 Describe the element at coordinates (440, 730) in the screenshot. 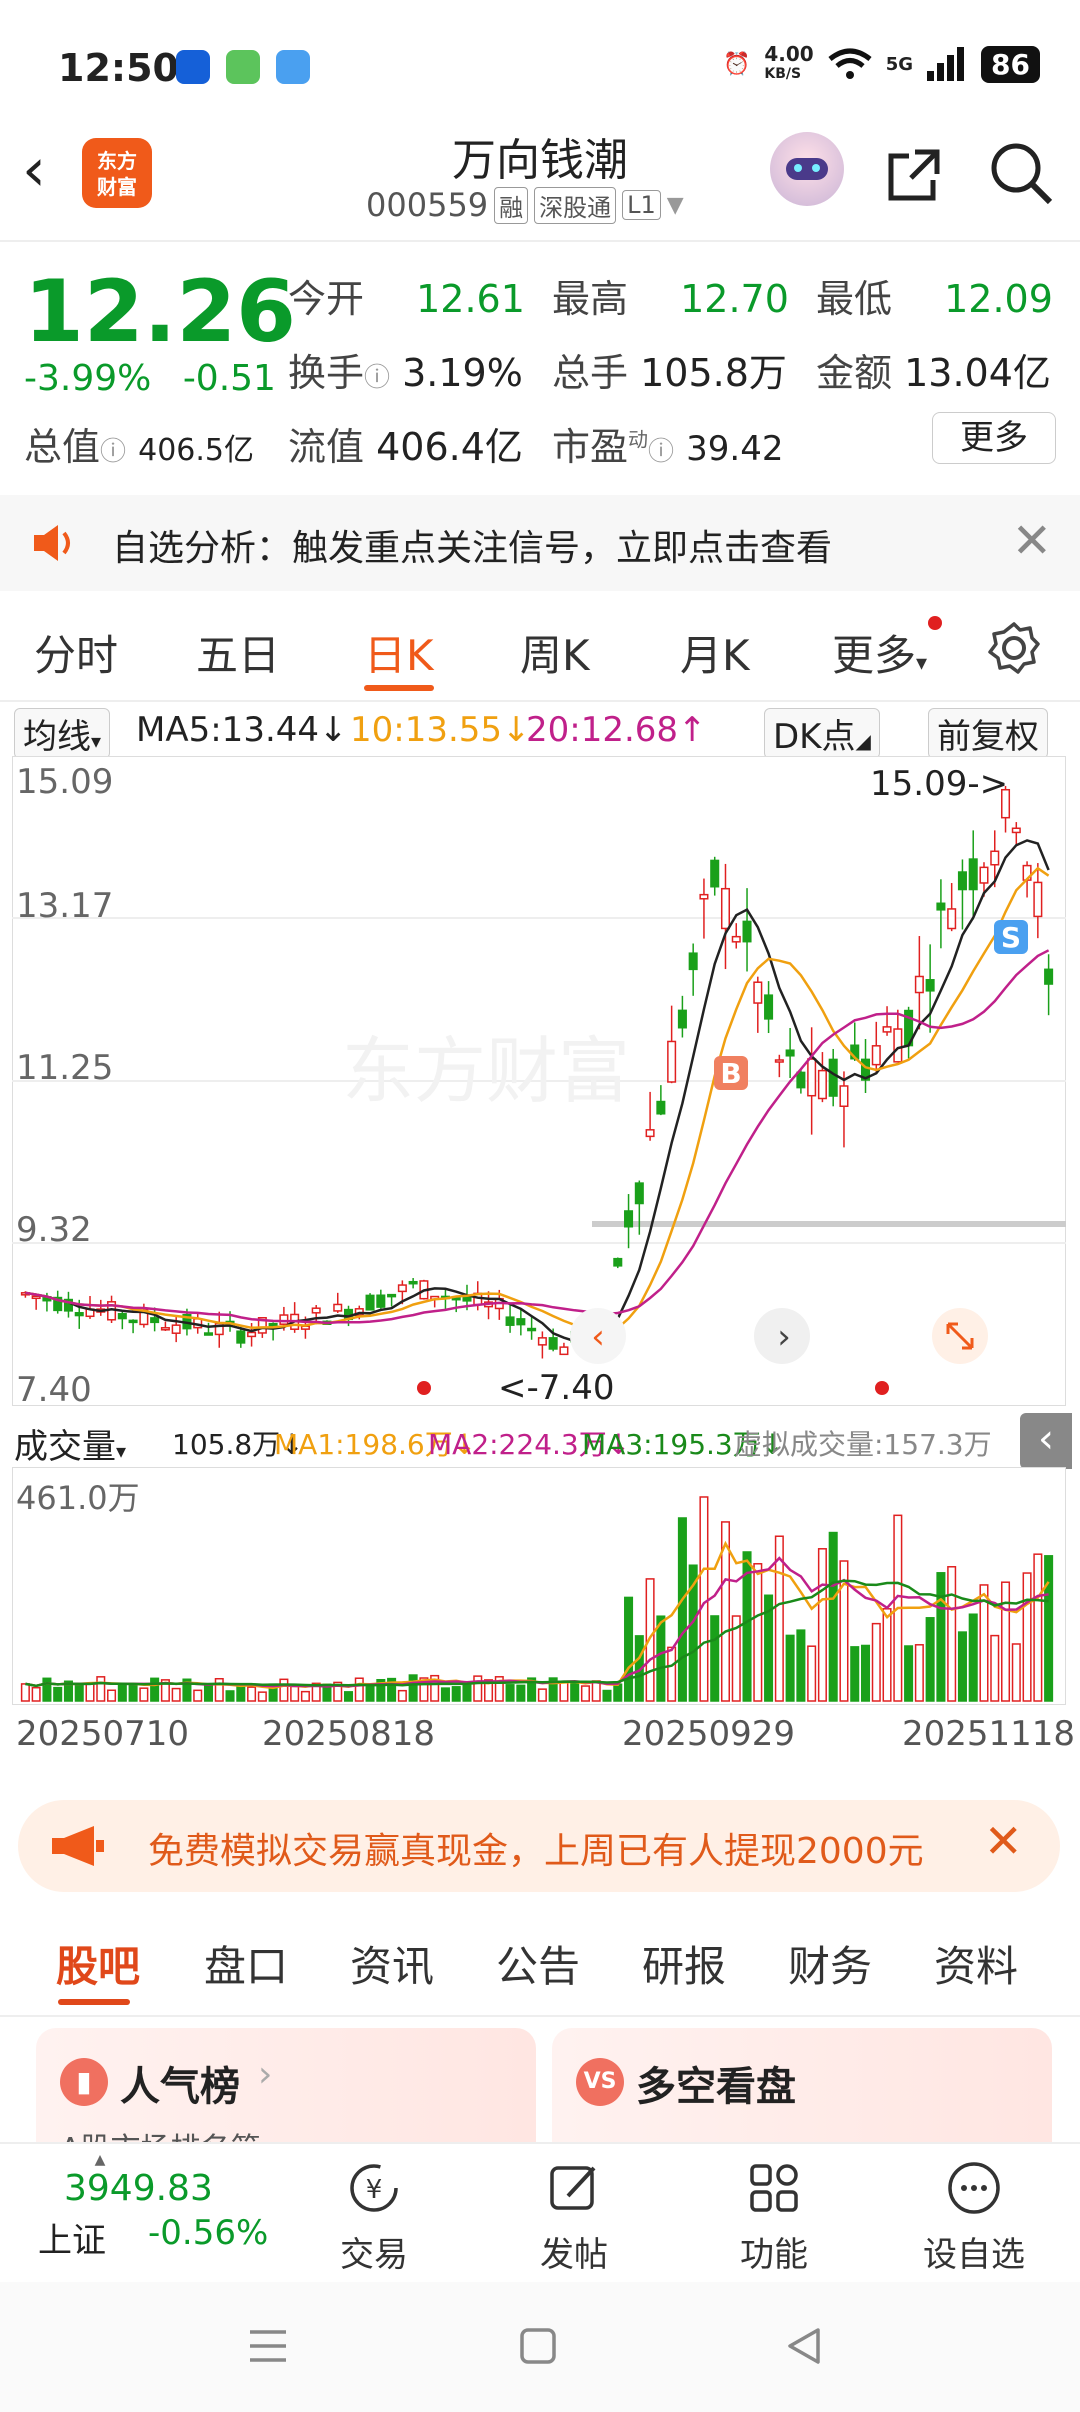

I see `ma10-value: 10:13.55↓` at that location.